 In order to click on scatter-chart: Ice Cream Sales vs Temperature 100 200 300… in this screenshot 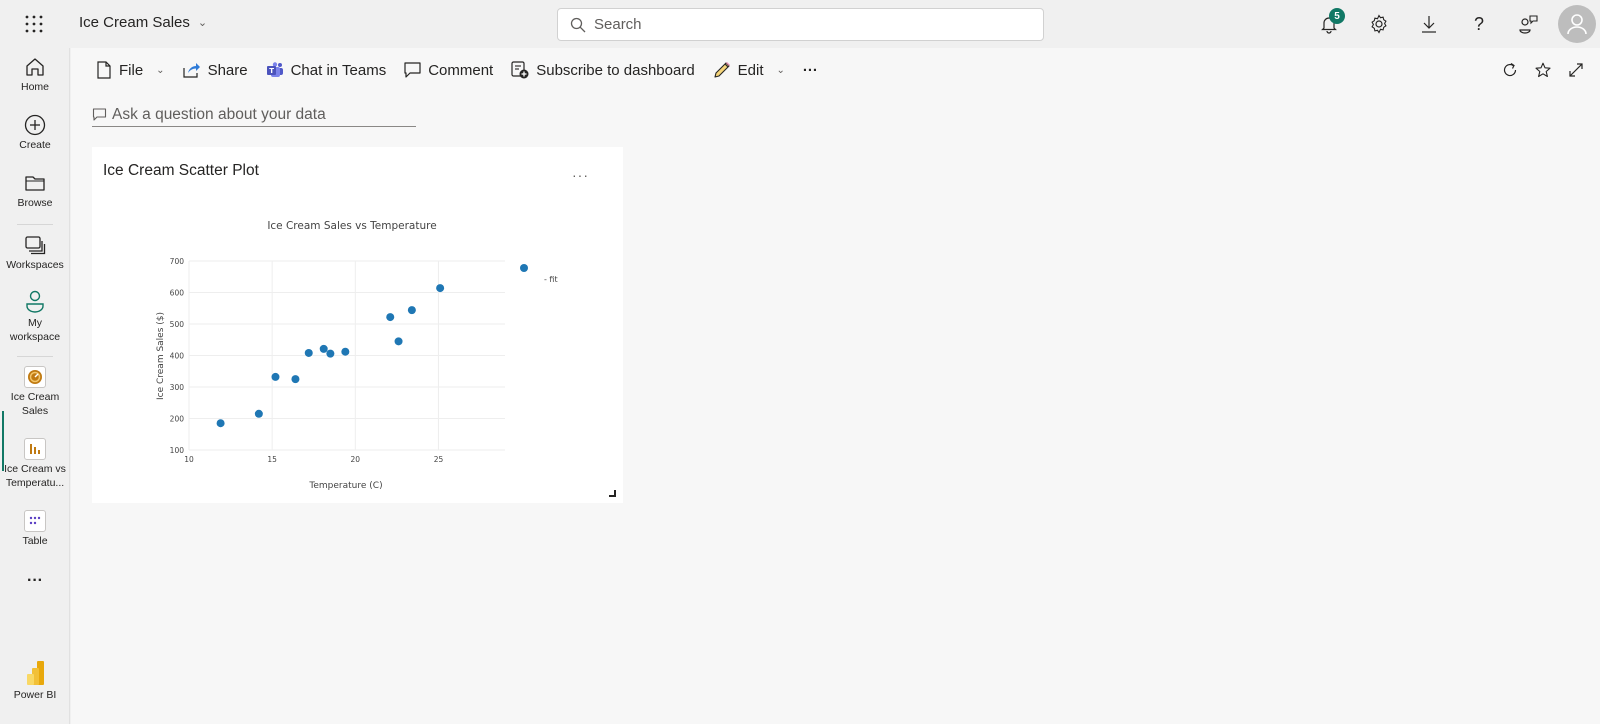, I will do `click(357, 355)`.